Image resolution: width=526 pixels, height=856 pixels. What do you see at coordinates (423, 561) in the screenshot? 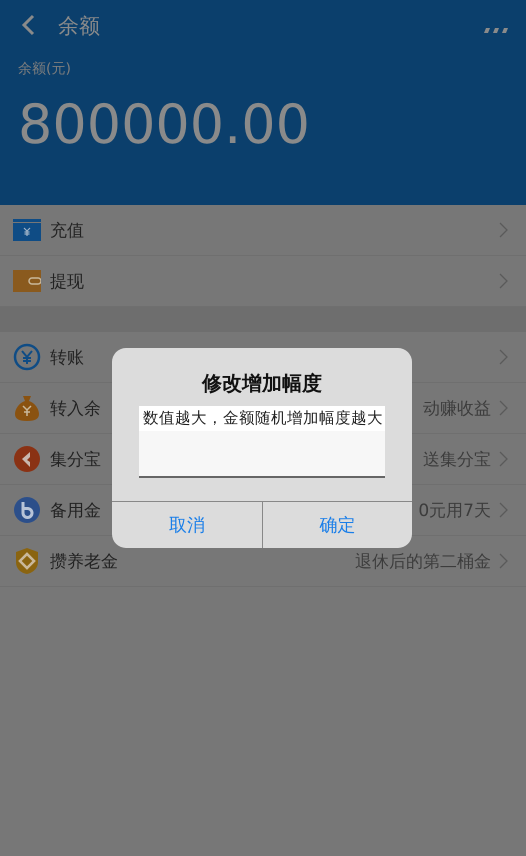
I see `row-detail: 退休后的第二桶金` at bounding box center [423, 561].